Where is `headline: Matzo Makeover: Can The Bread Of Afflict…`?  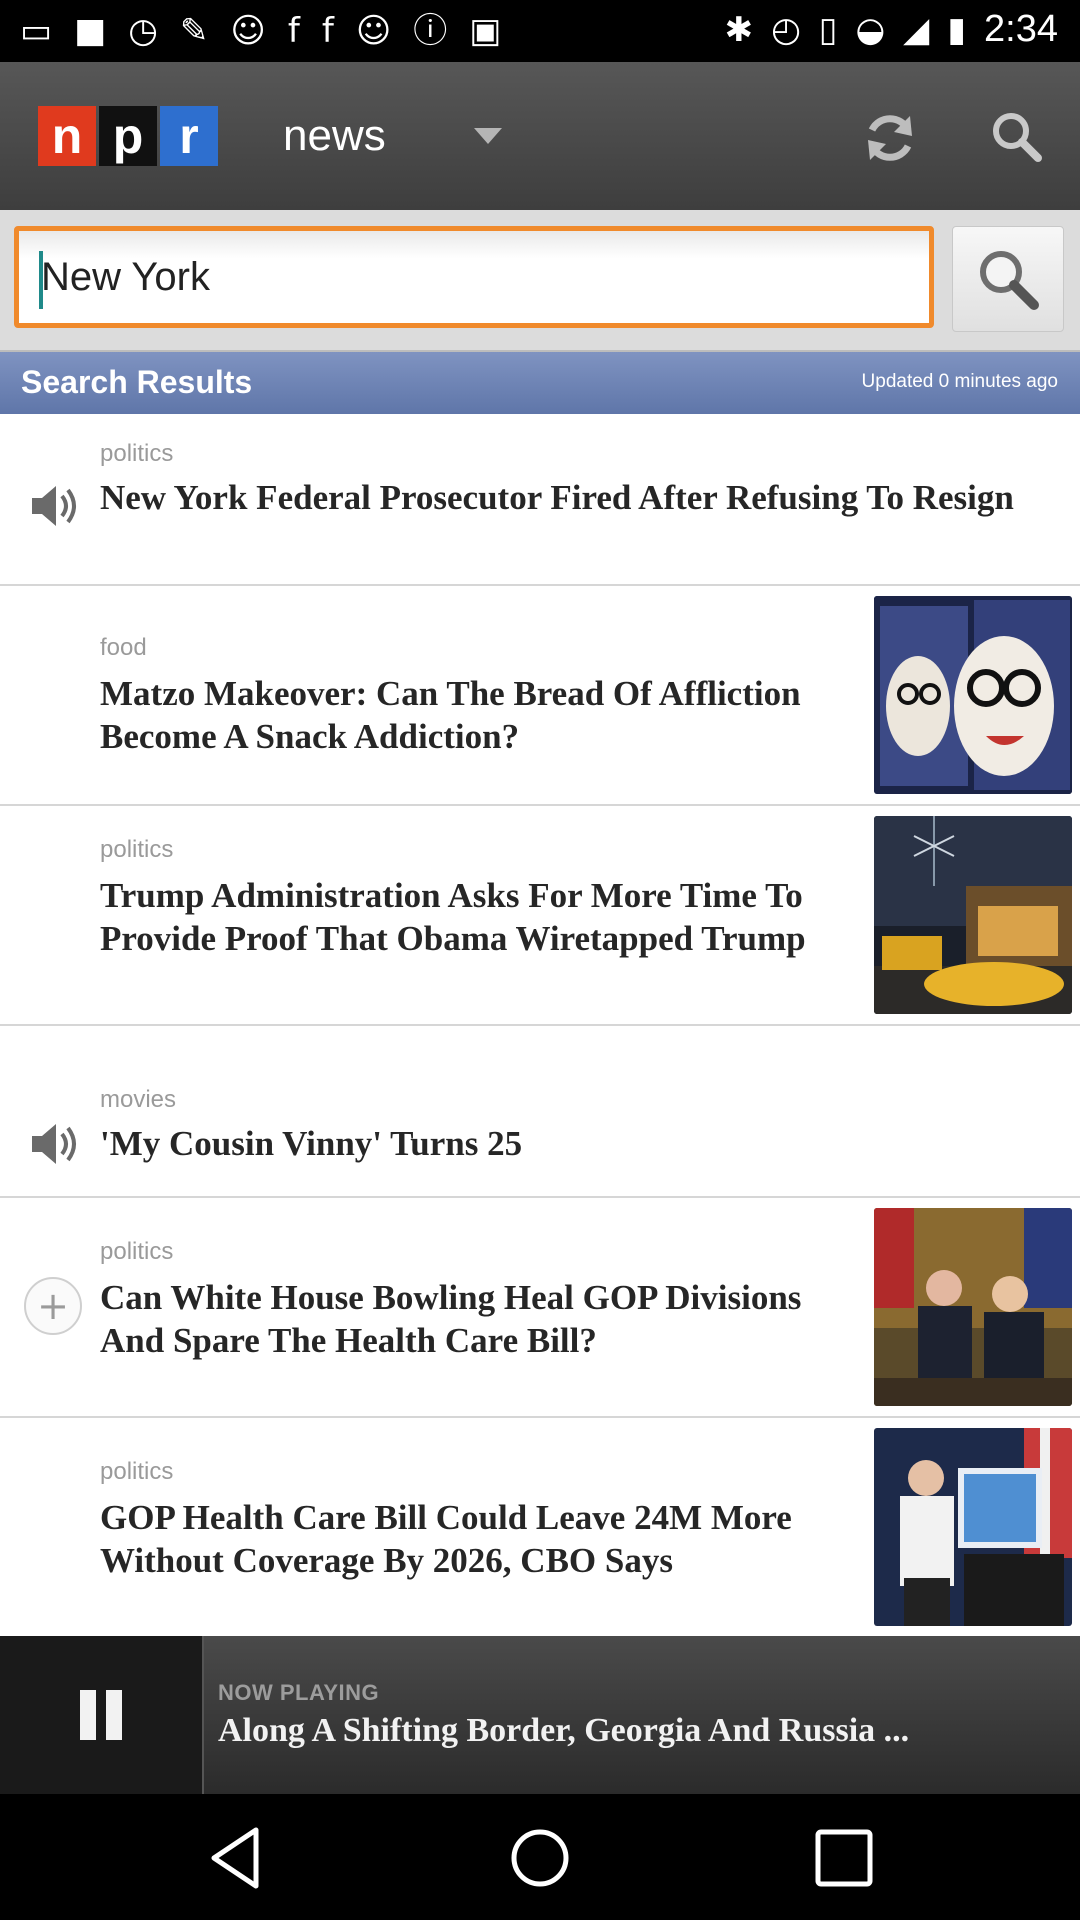 headline: Matzo Makeover: Can The Bread Of Afflict… is located at coordinates (450, 715).